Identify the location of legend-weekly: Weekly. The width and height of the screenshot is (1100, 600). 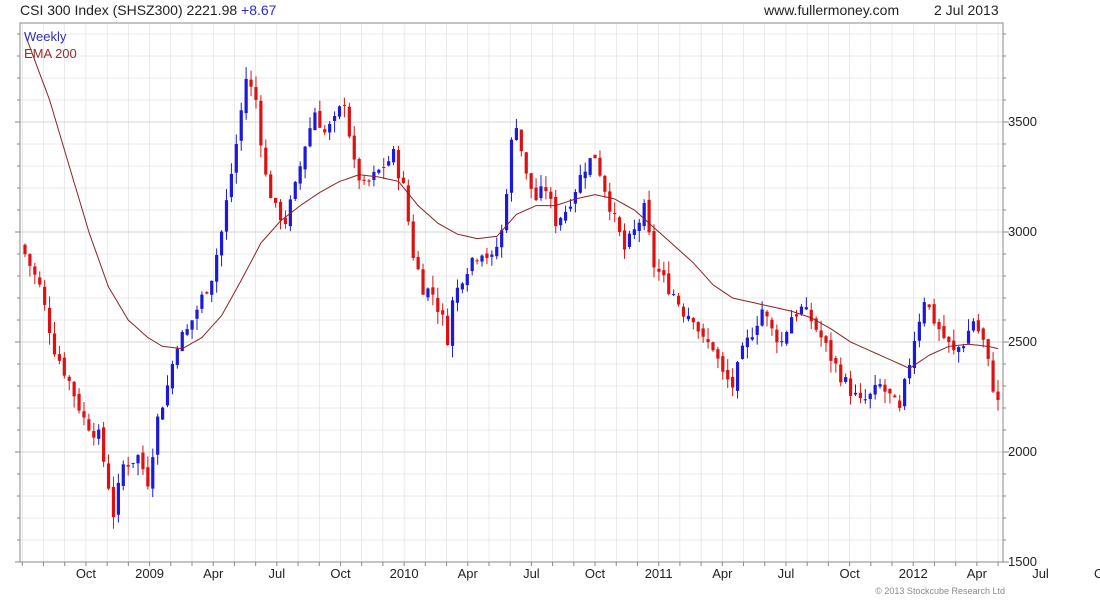
(45, 36).